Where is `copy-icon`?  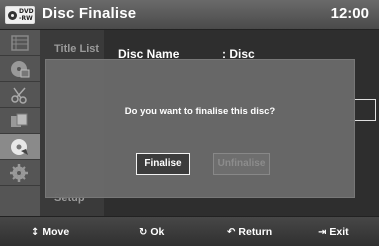
copy-icon is located at coordinates (19, 120).